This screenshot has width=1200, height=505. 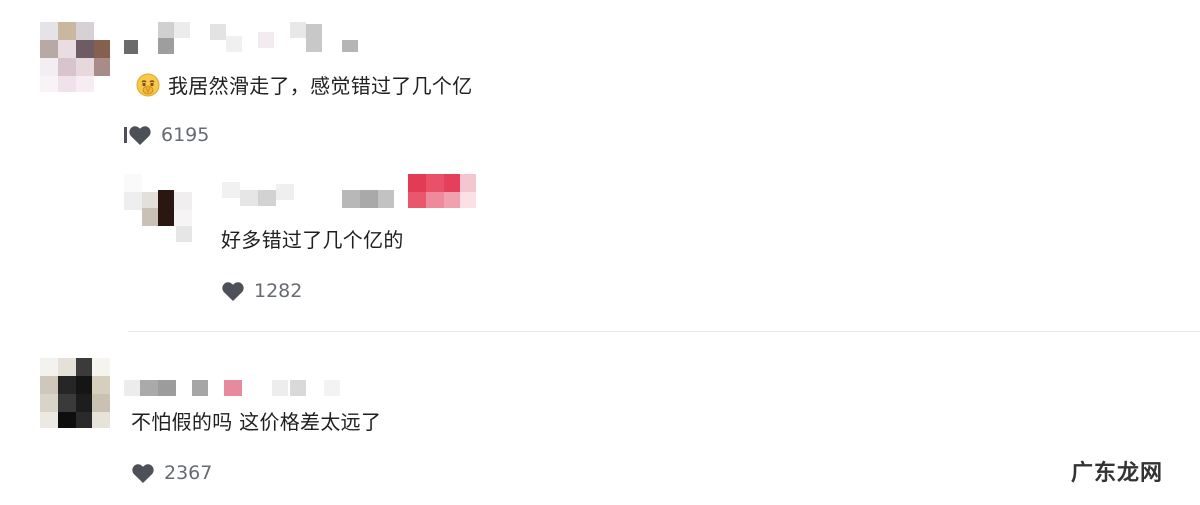 I want to click on comment-text: 我居然滑走了，感觉错过了几个亿, so click(x=304, y=86).